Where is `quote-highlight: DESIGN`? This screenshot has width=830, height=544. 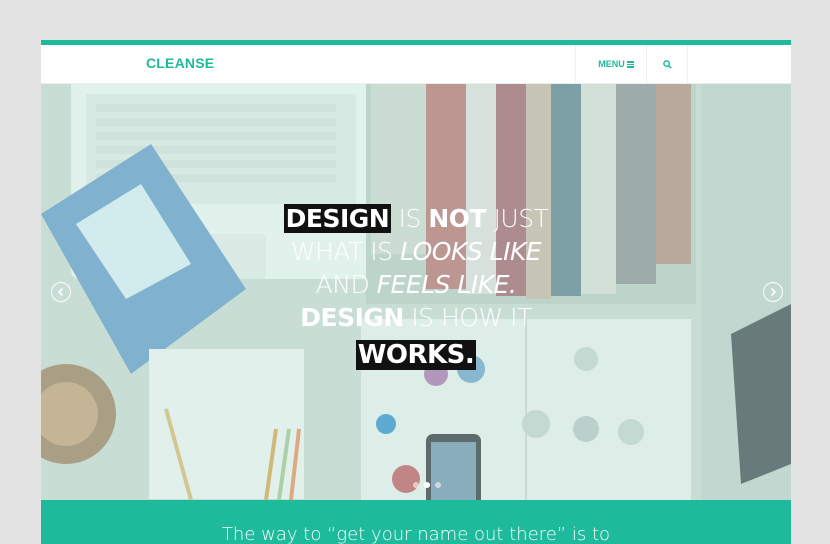
quote-highlight: DESIGN is located at coordinates (337, 218).